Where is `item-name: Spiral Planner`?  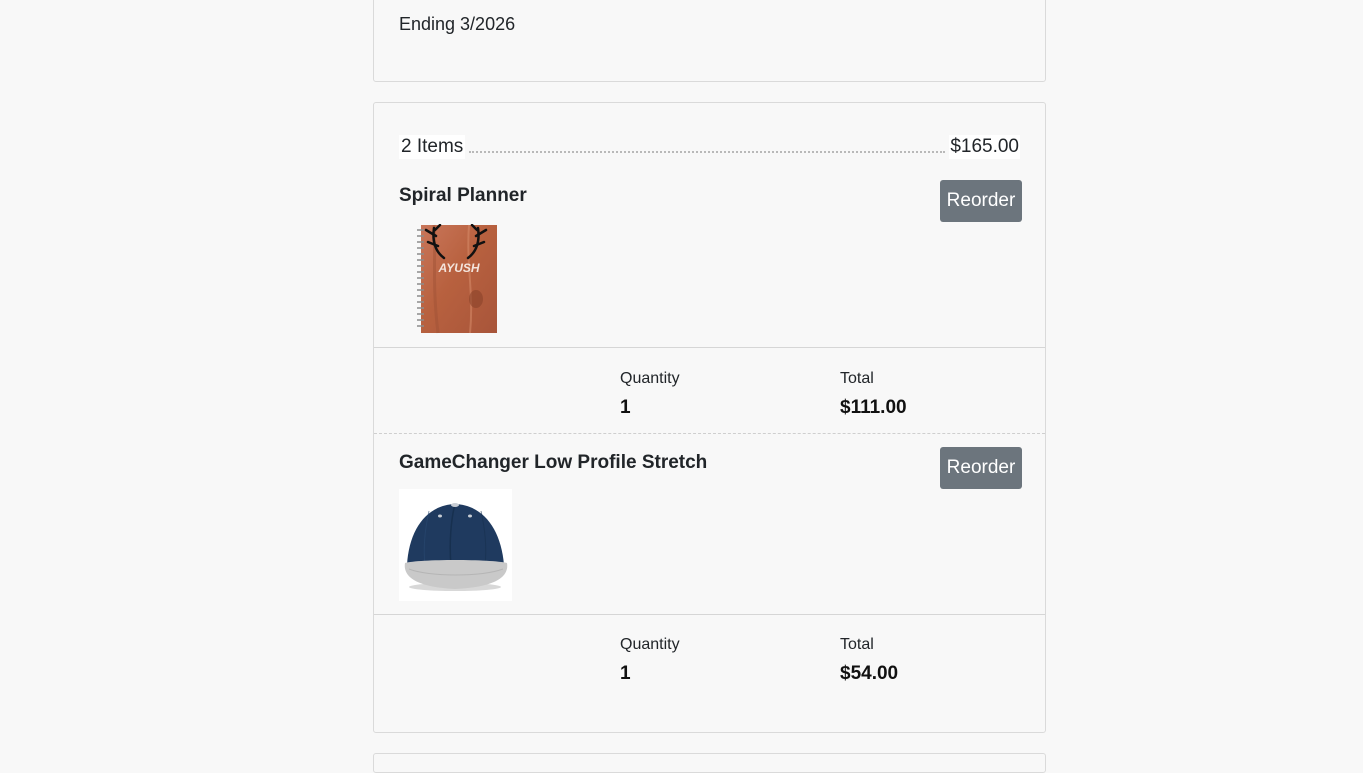
item-name: Spiral Planner is located at coordinates (463, 196).